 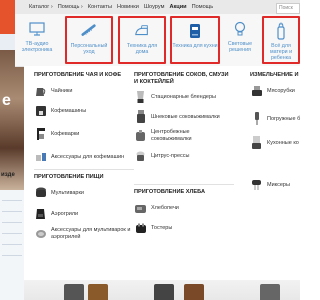 What do you see at coordinates (256, 142) in the screenshot?
I see `food-processor-icon` at bounding box center [256, 142].